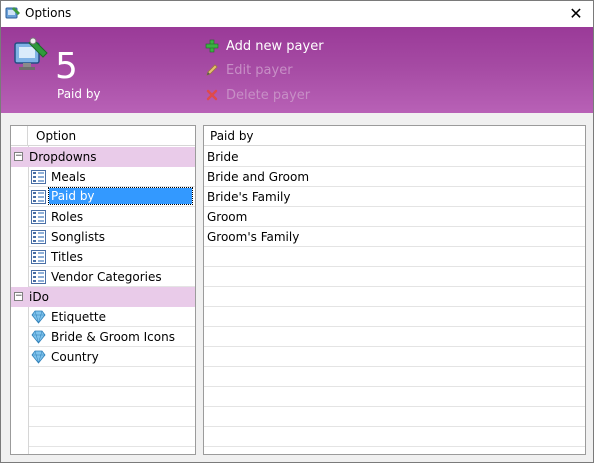 This screenshot has width=594, height=463. Describe the element at coordinates (19, 136) in the screenshot. I see `header-gutter` at that location.